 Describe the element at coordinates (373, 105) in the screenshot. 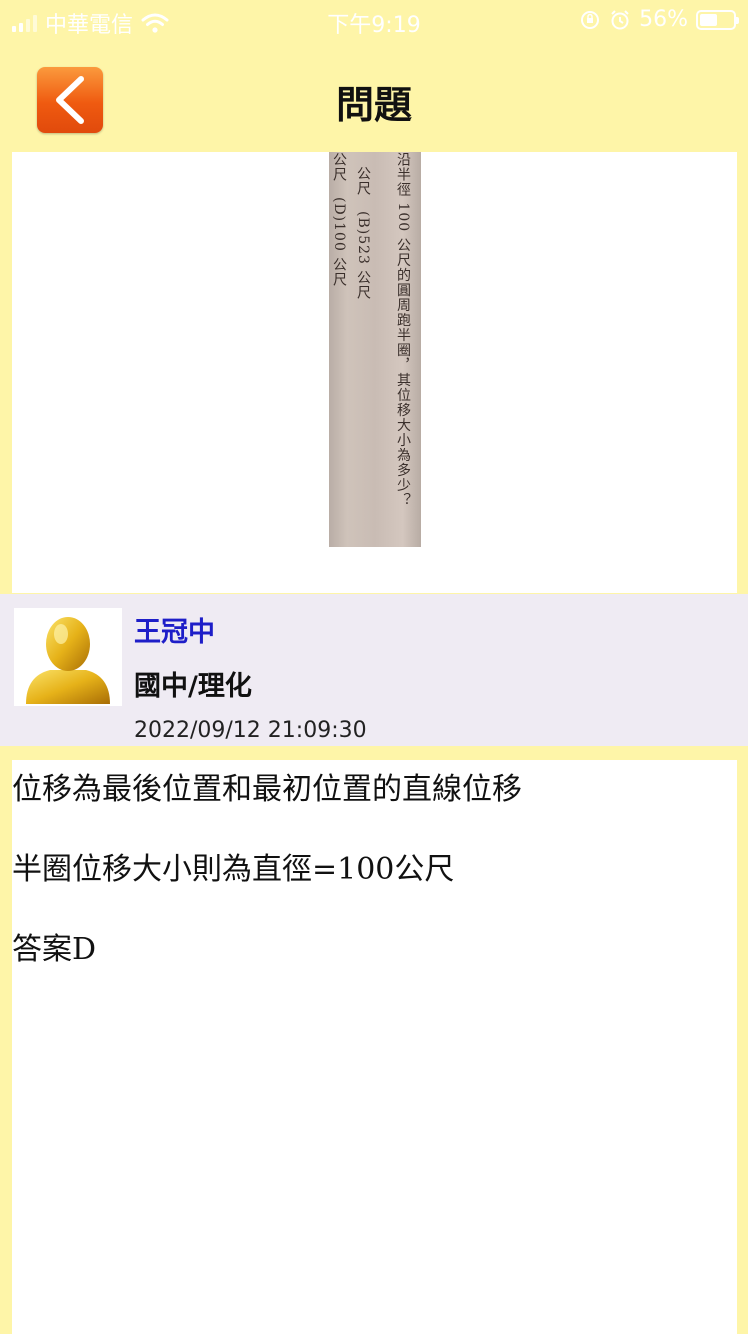

I see `page-title: 問題` at that location.